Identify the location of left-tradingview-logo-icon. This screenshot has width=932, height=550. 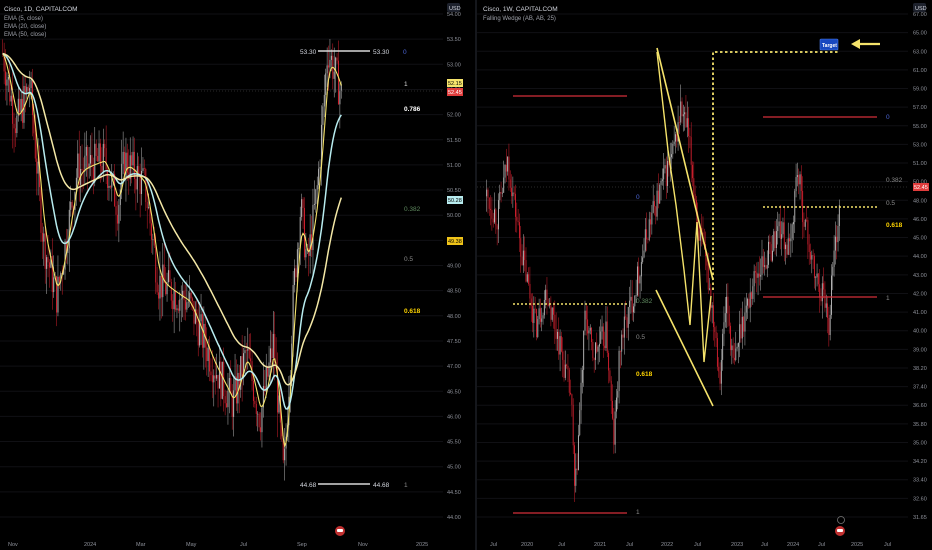
(340, 531).